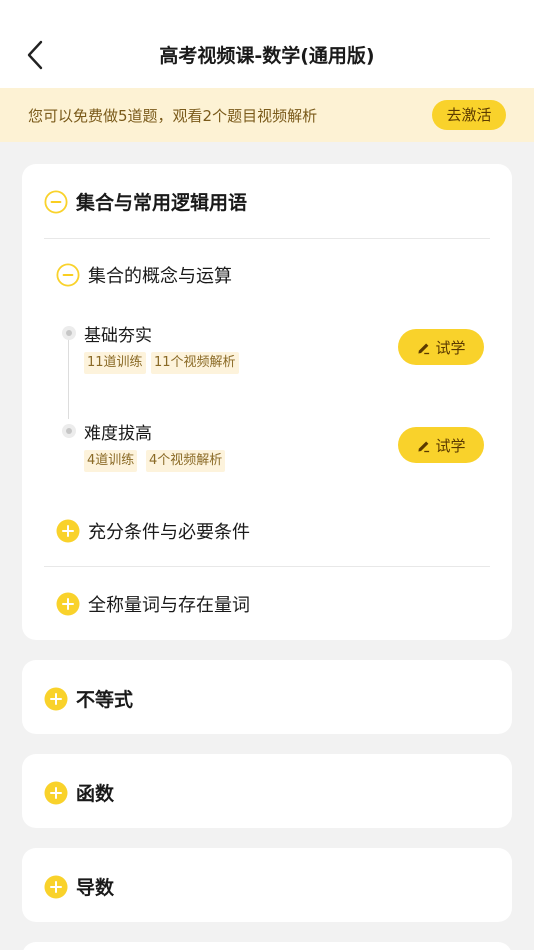 This screenshot has width=534, height=950. Describe the element at coordinates (195, 363) in the screenshot. I see `lesson-tag-videos: 11个视频解析` at that location.